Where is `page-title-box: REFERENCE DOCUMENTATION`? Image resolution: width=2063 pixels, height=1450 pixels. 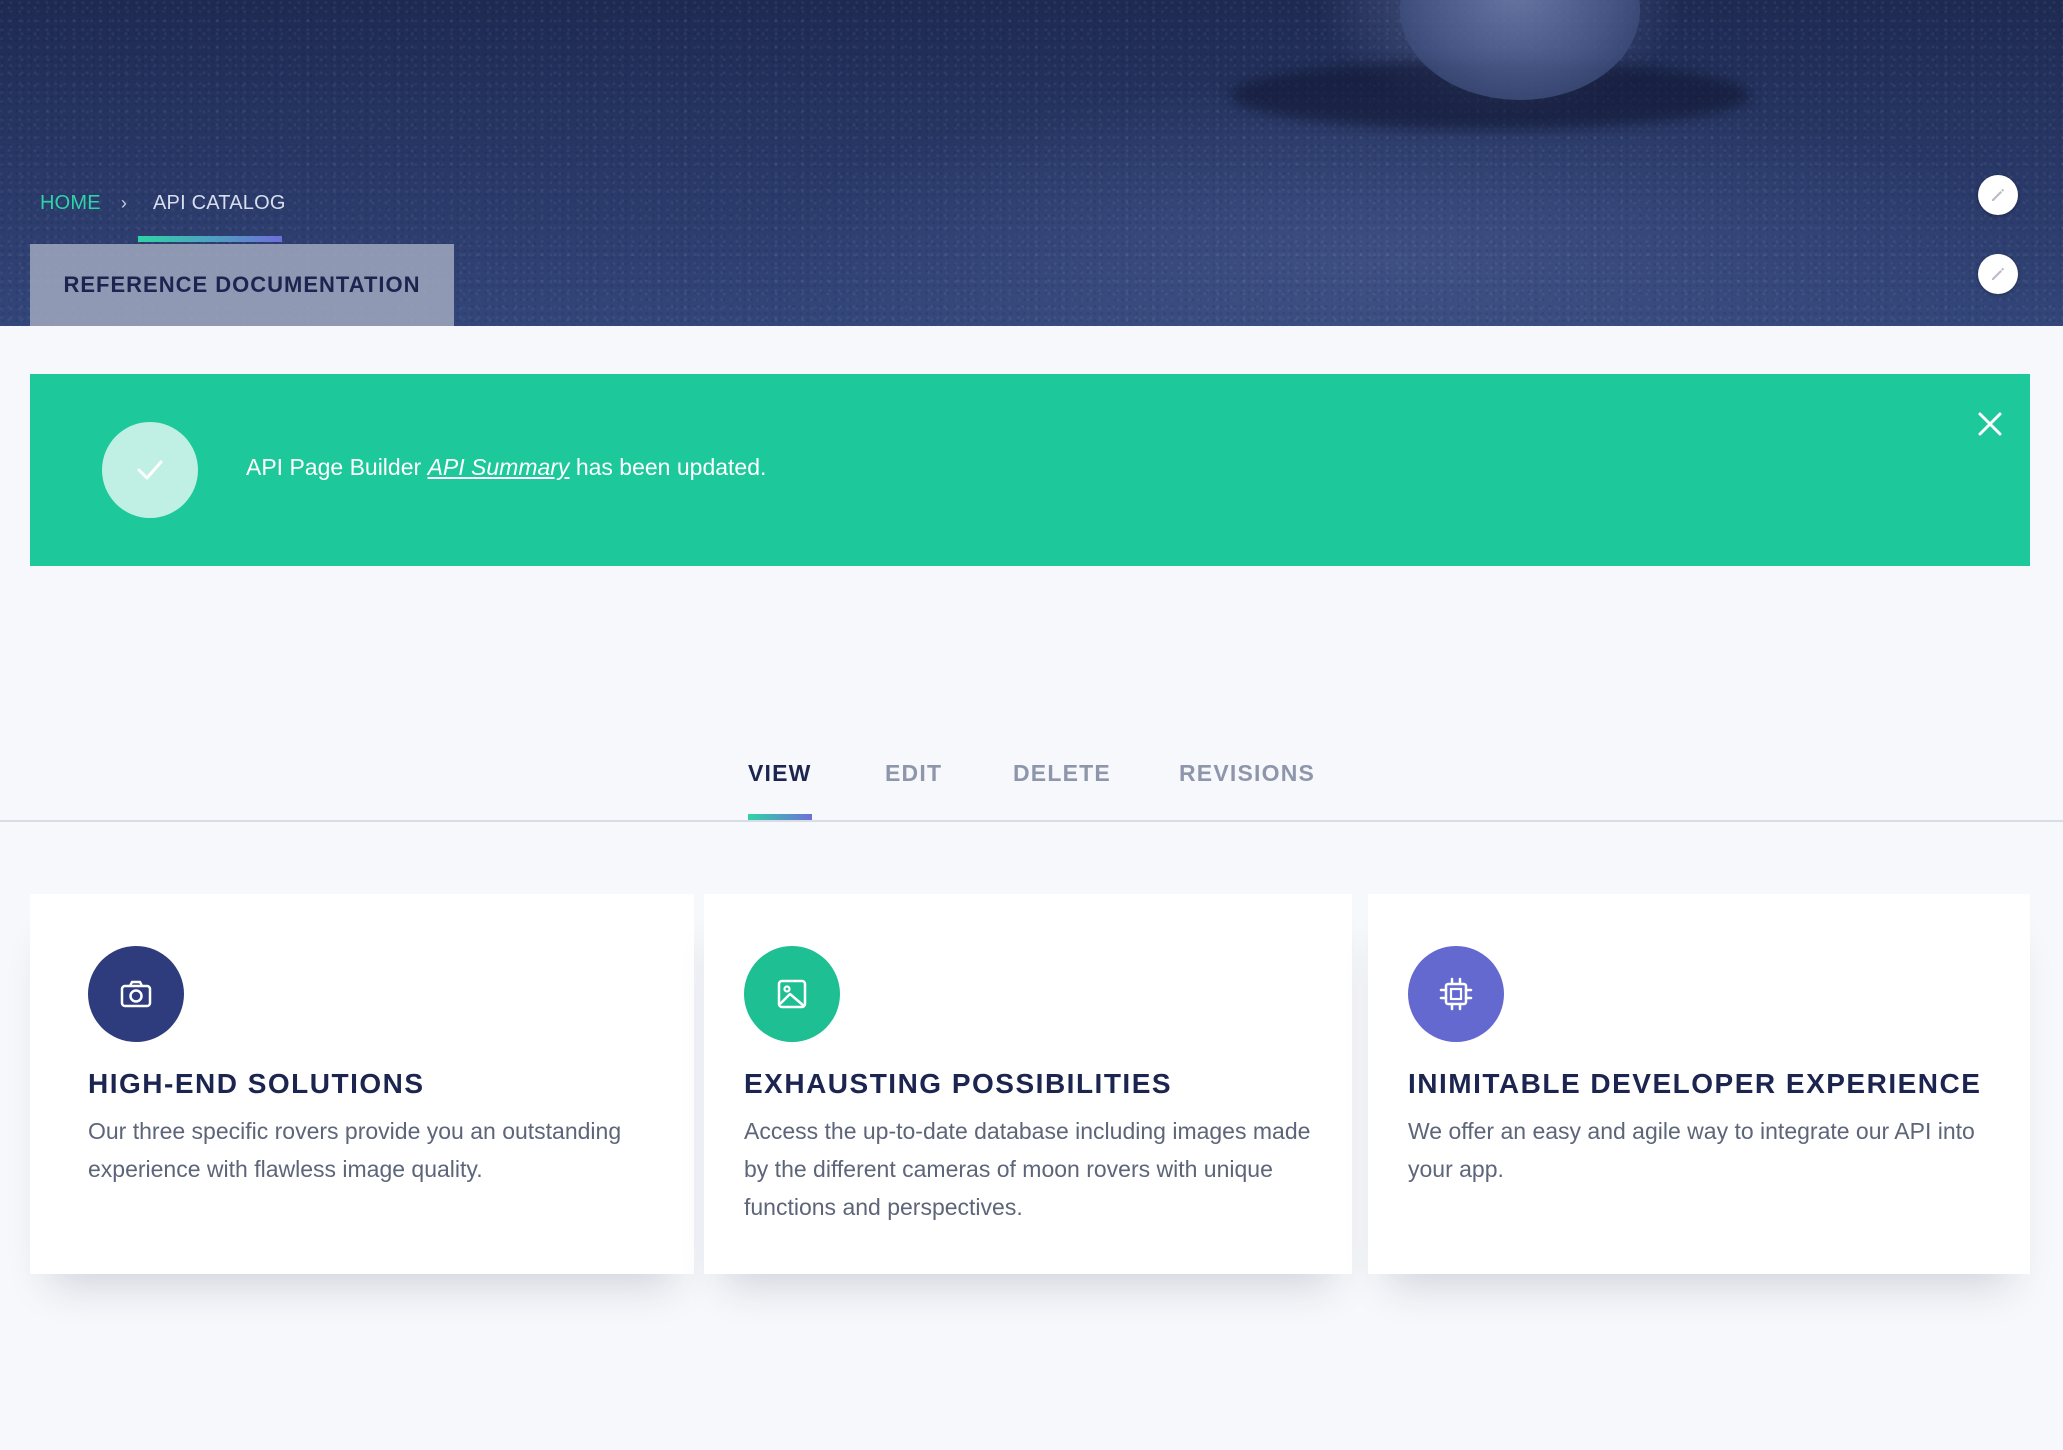 page-title-box: REFERENCE DOCUMENTATION is located at coordinates (242, 285).